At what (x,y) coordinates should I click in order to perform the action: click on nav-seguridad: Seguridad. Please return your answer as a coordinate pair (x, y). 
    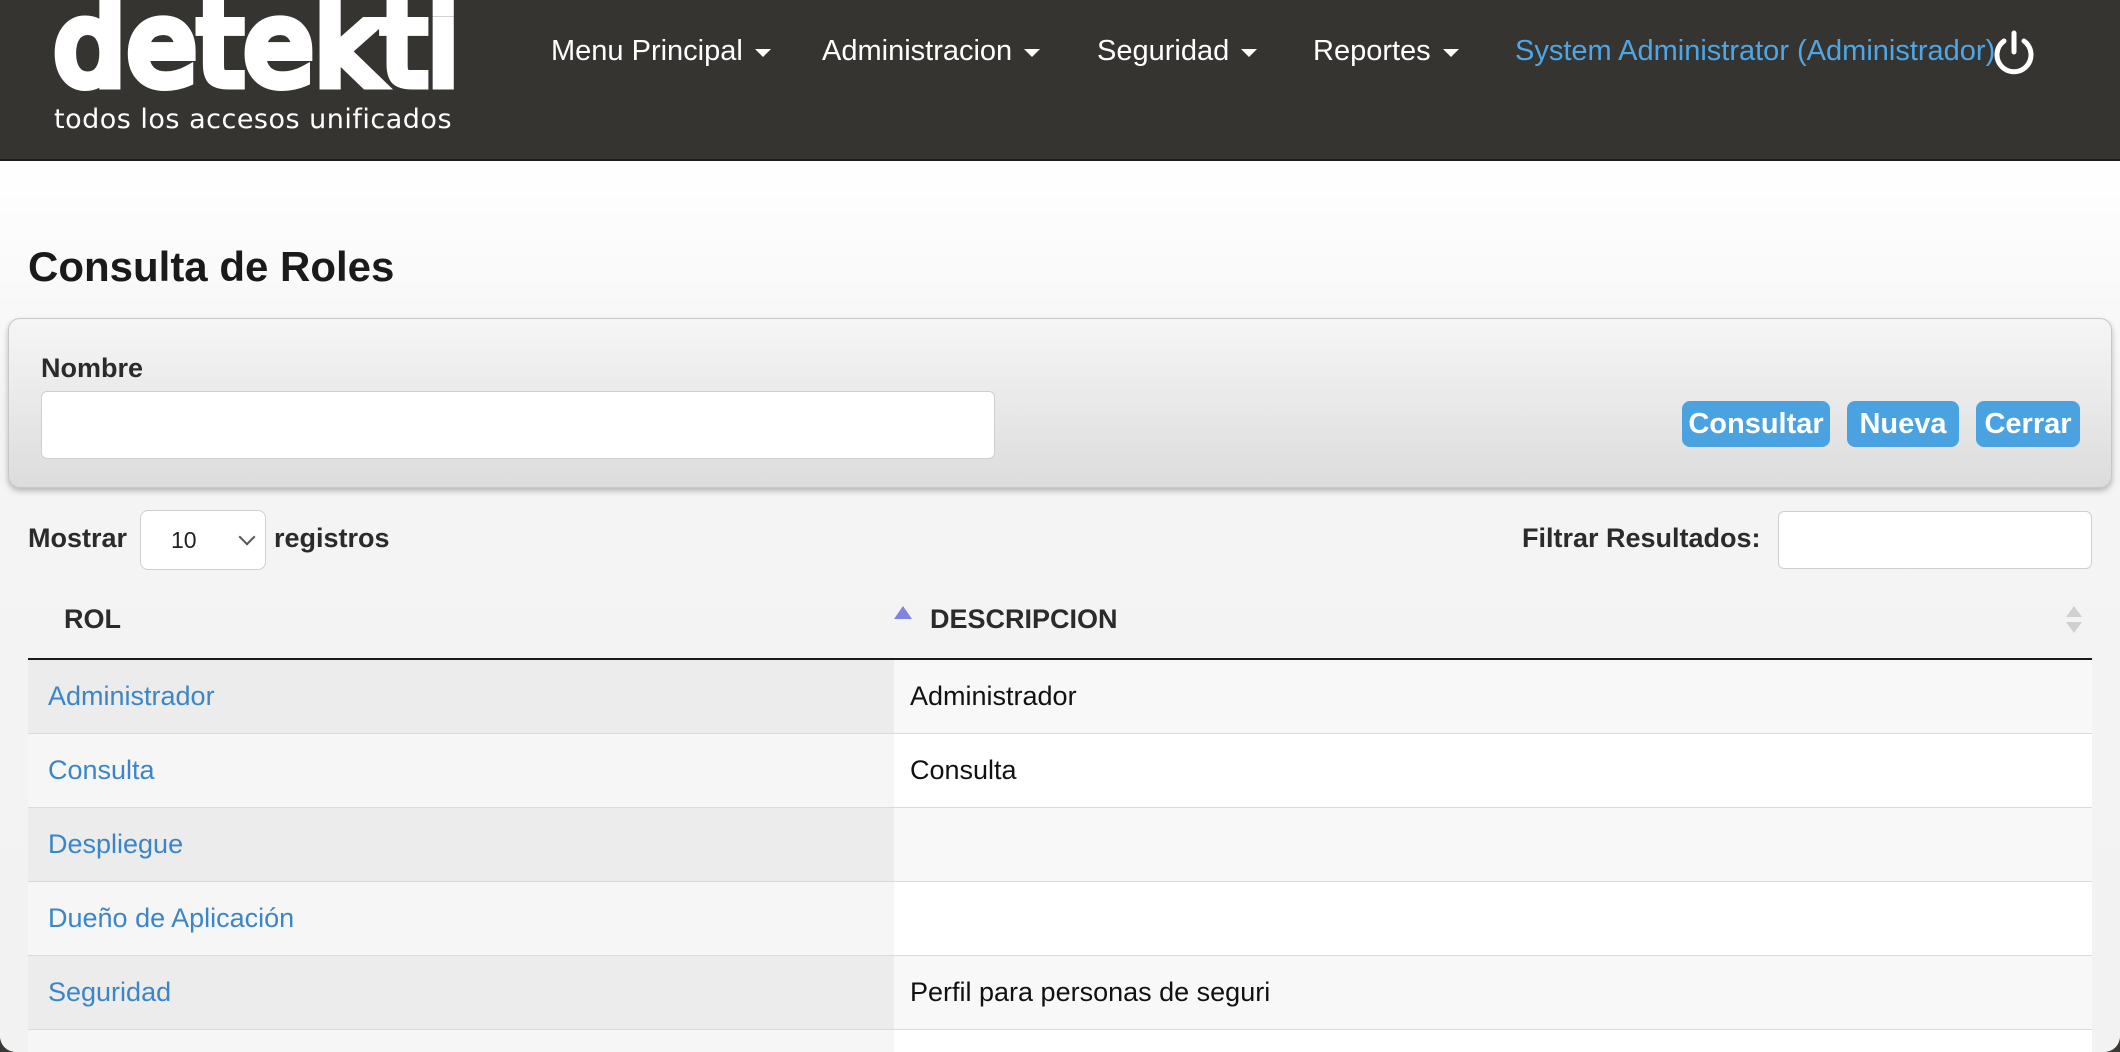
    Looking at the image, I should click on (1177, 51).